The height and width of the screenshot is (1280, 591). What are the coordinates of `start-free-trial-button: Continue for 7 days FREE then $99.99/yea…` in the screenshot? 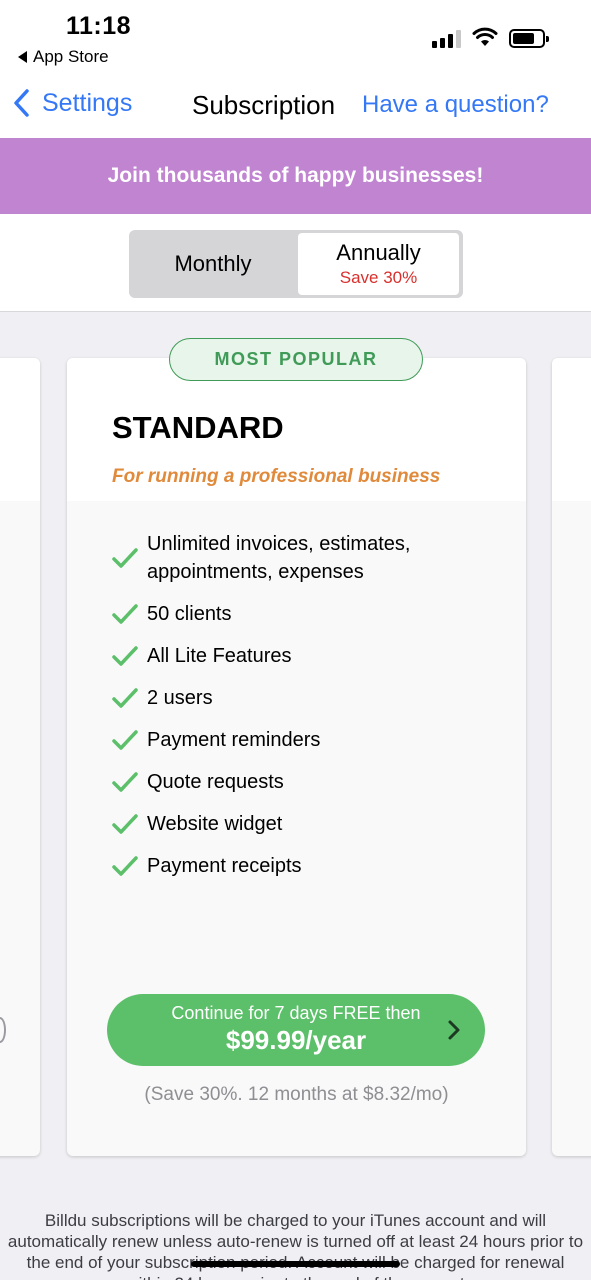 It's located at (296, 1030).